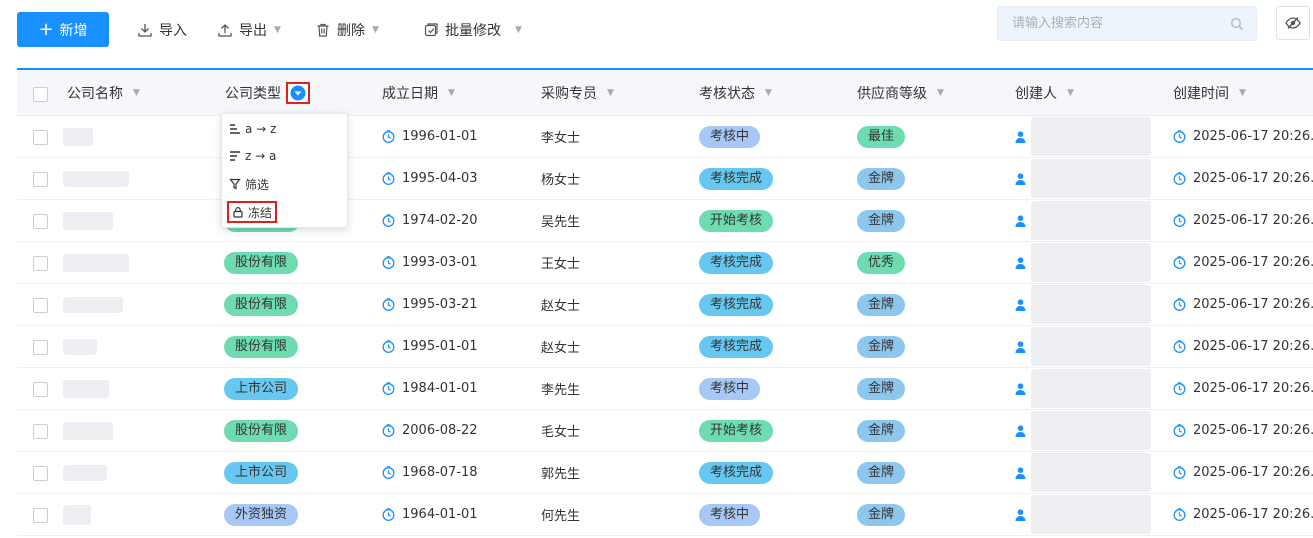  What do you see at coordinates (261, 514) in the screenshot?
I see `company-type-tag: 外资独资` at bounding box center [261, 514].